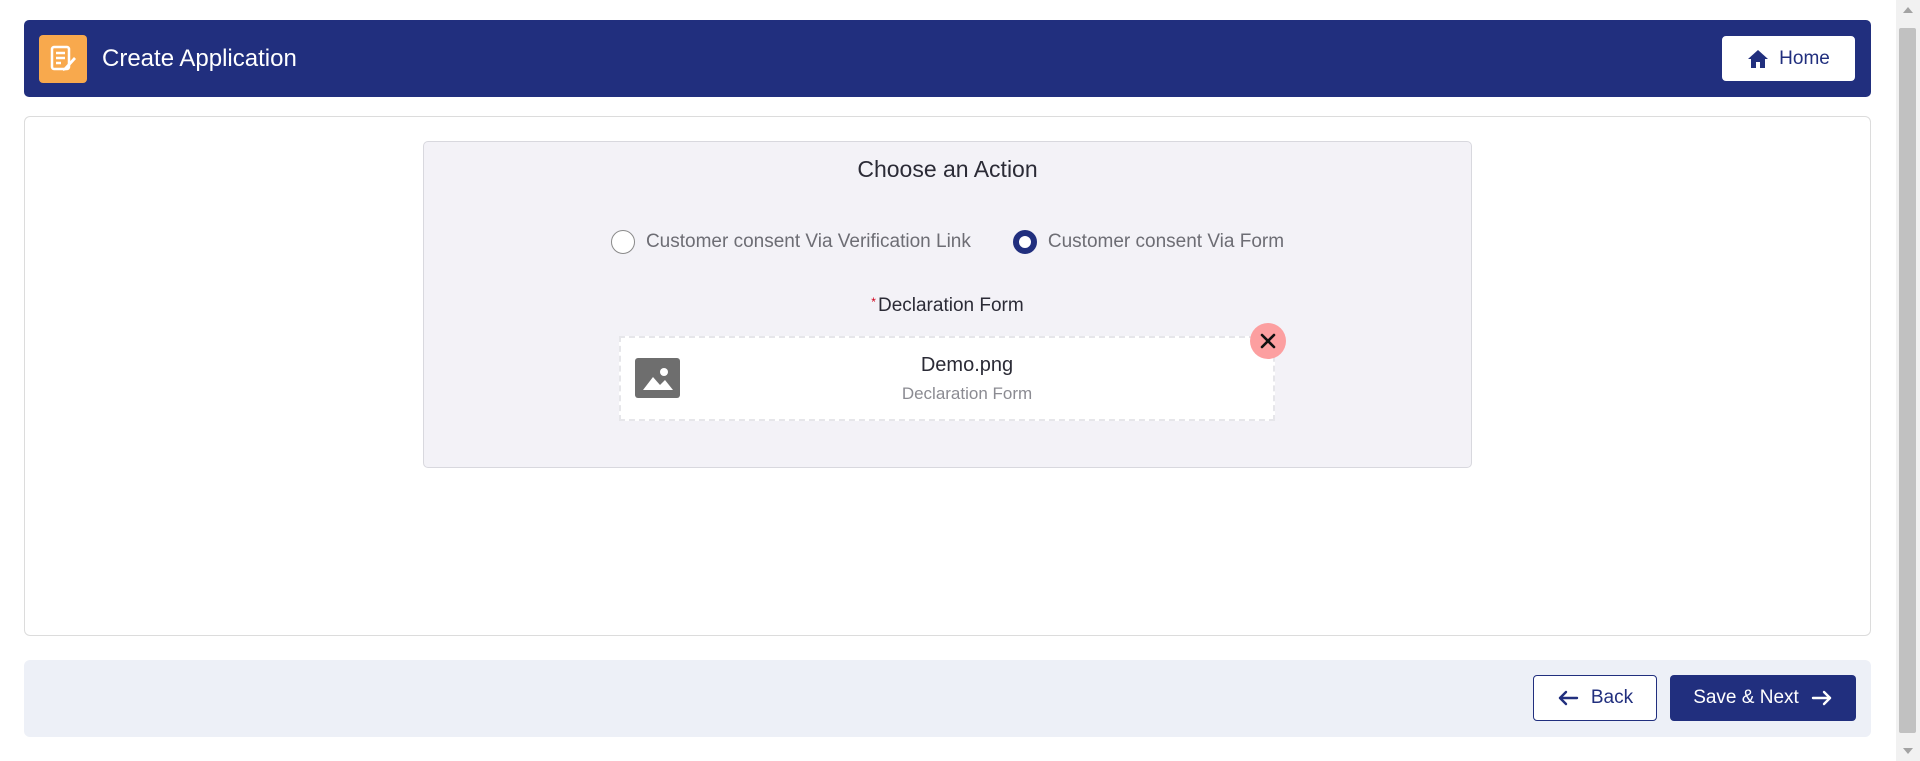  I want to click on scrollbar-thumb, so click(1907, 380).